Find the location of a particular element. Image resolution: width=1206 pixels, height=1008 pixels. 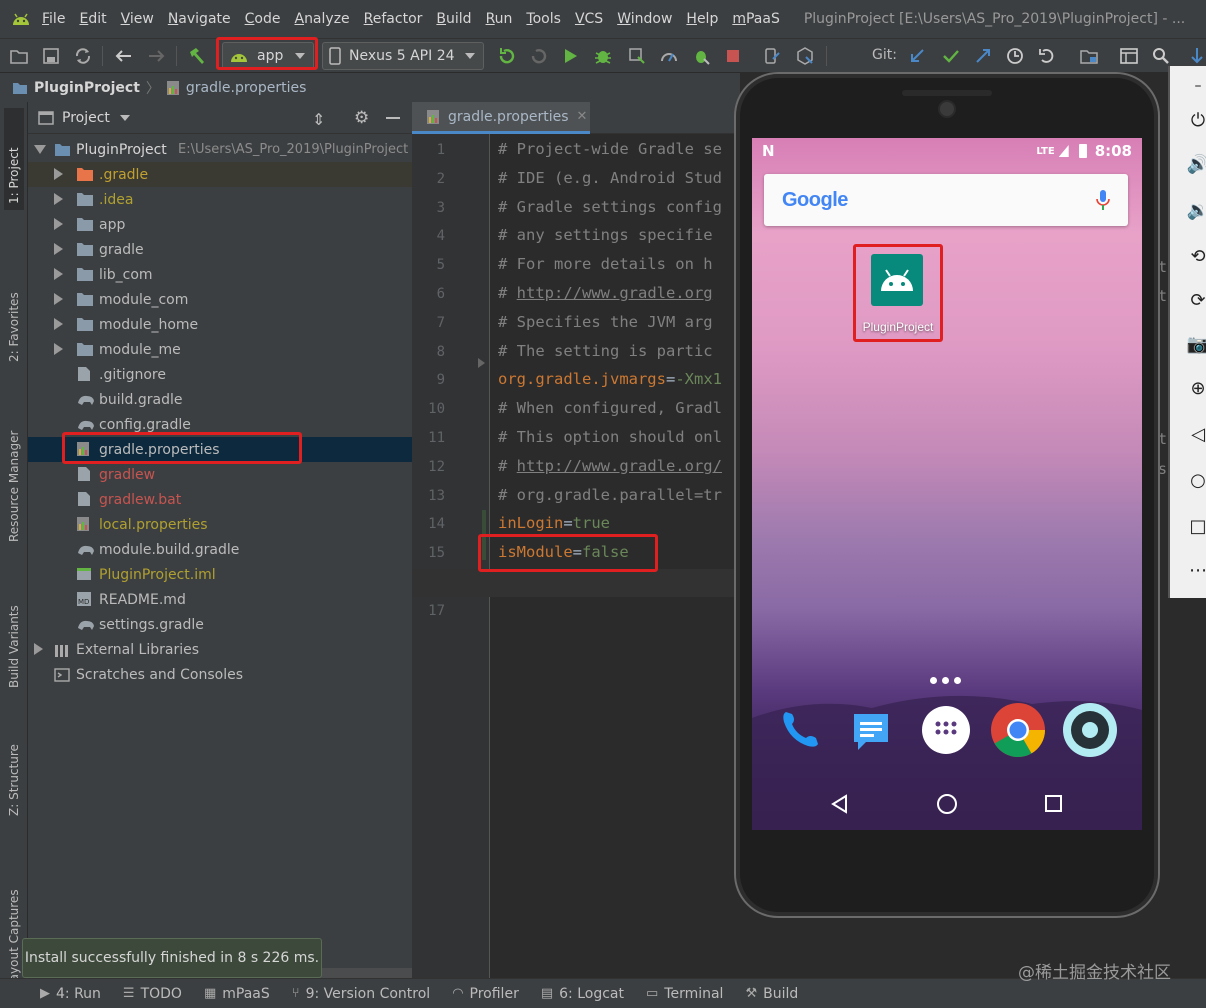

chrome-app-icon is located at coordinates (1018, 730).